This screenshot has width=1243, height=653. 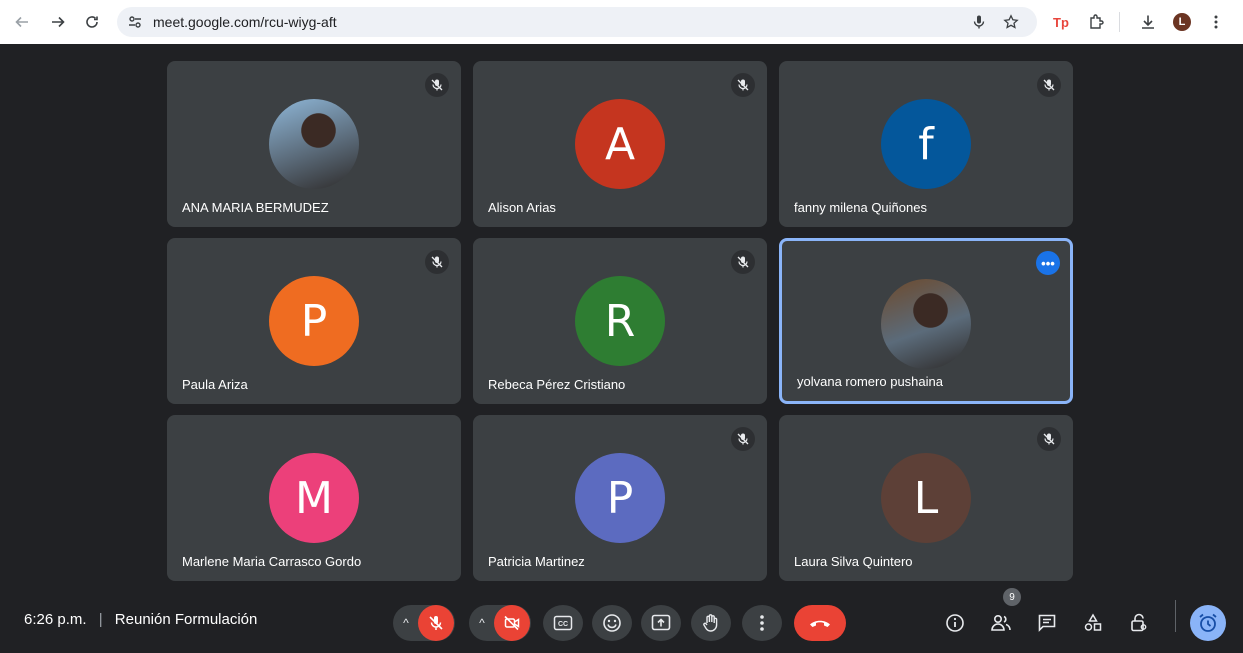 I want to click on host-controls-button, so click(x=1139, y=623).